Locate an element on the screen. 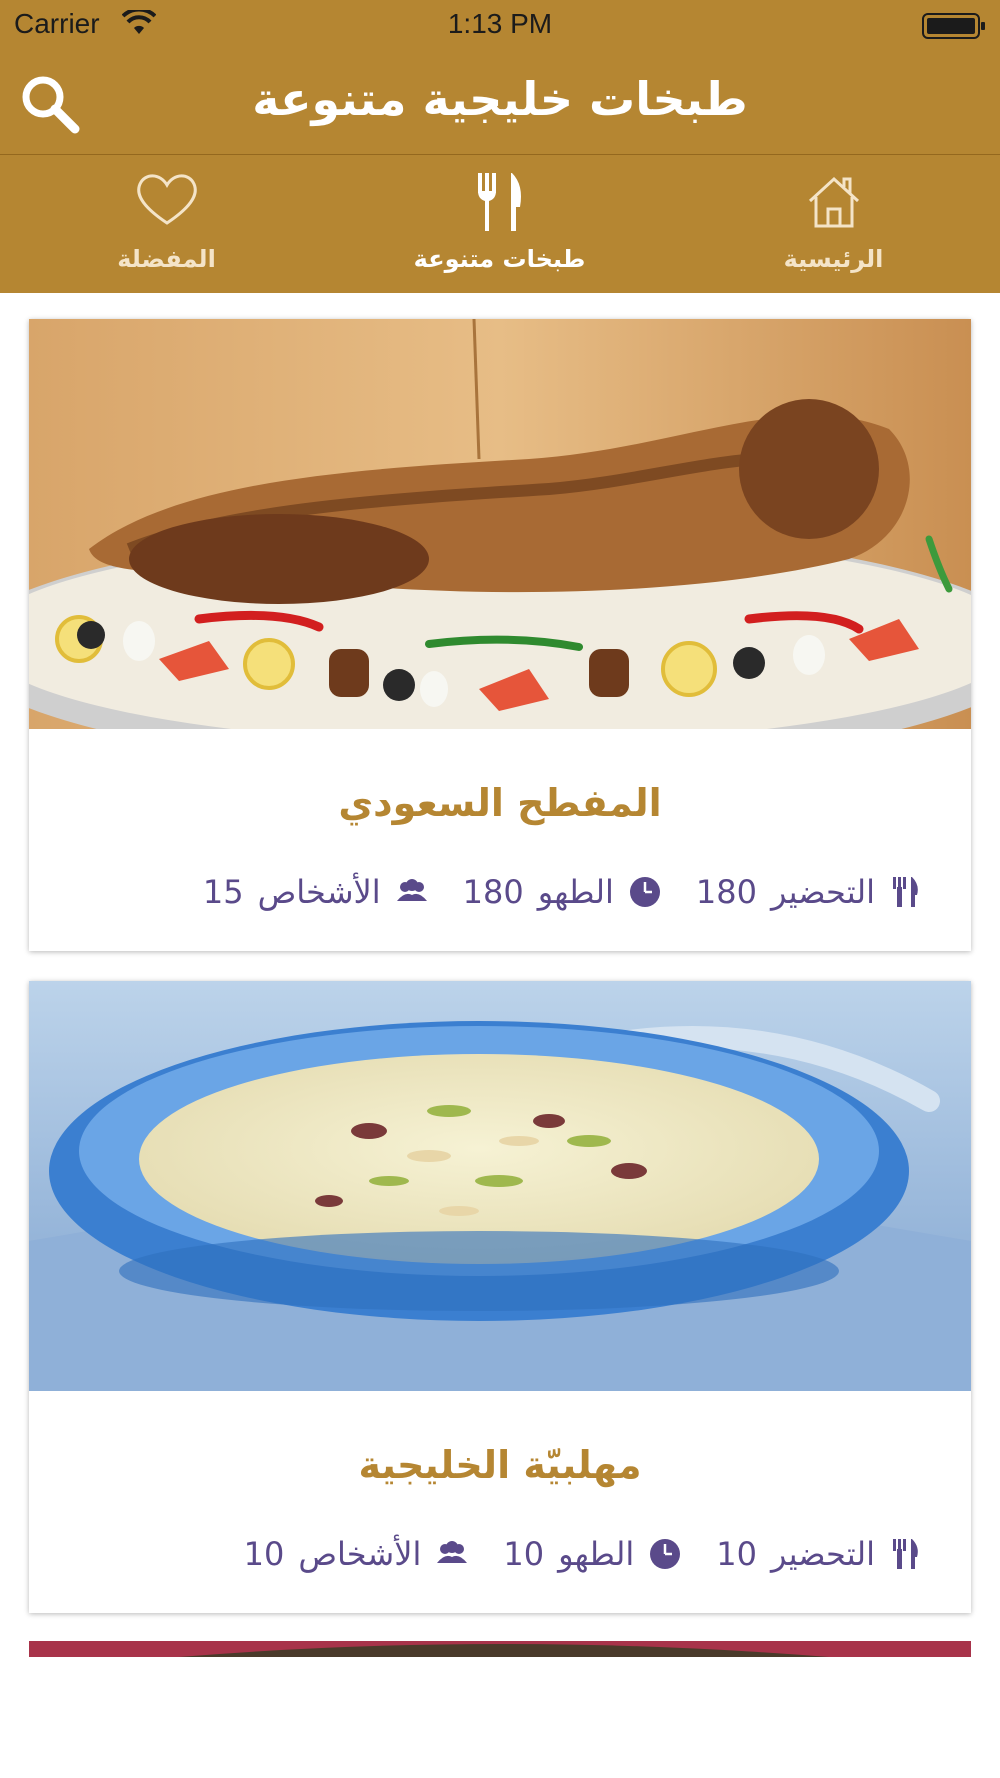  page-title: طبخات خليجية متنوعة is located at coordinates (500, 99).